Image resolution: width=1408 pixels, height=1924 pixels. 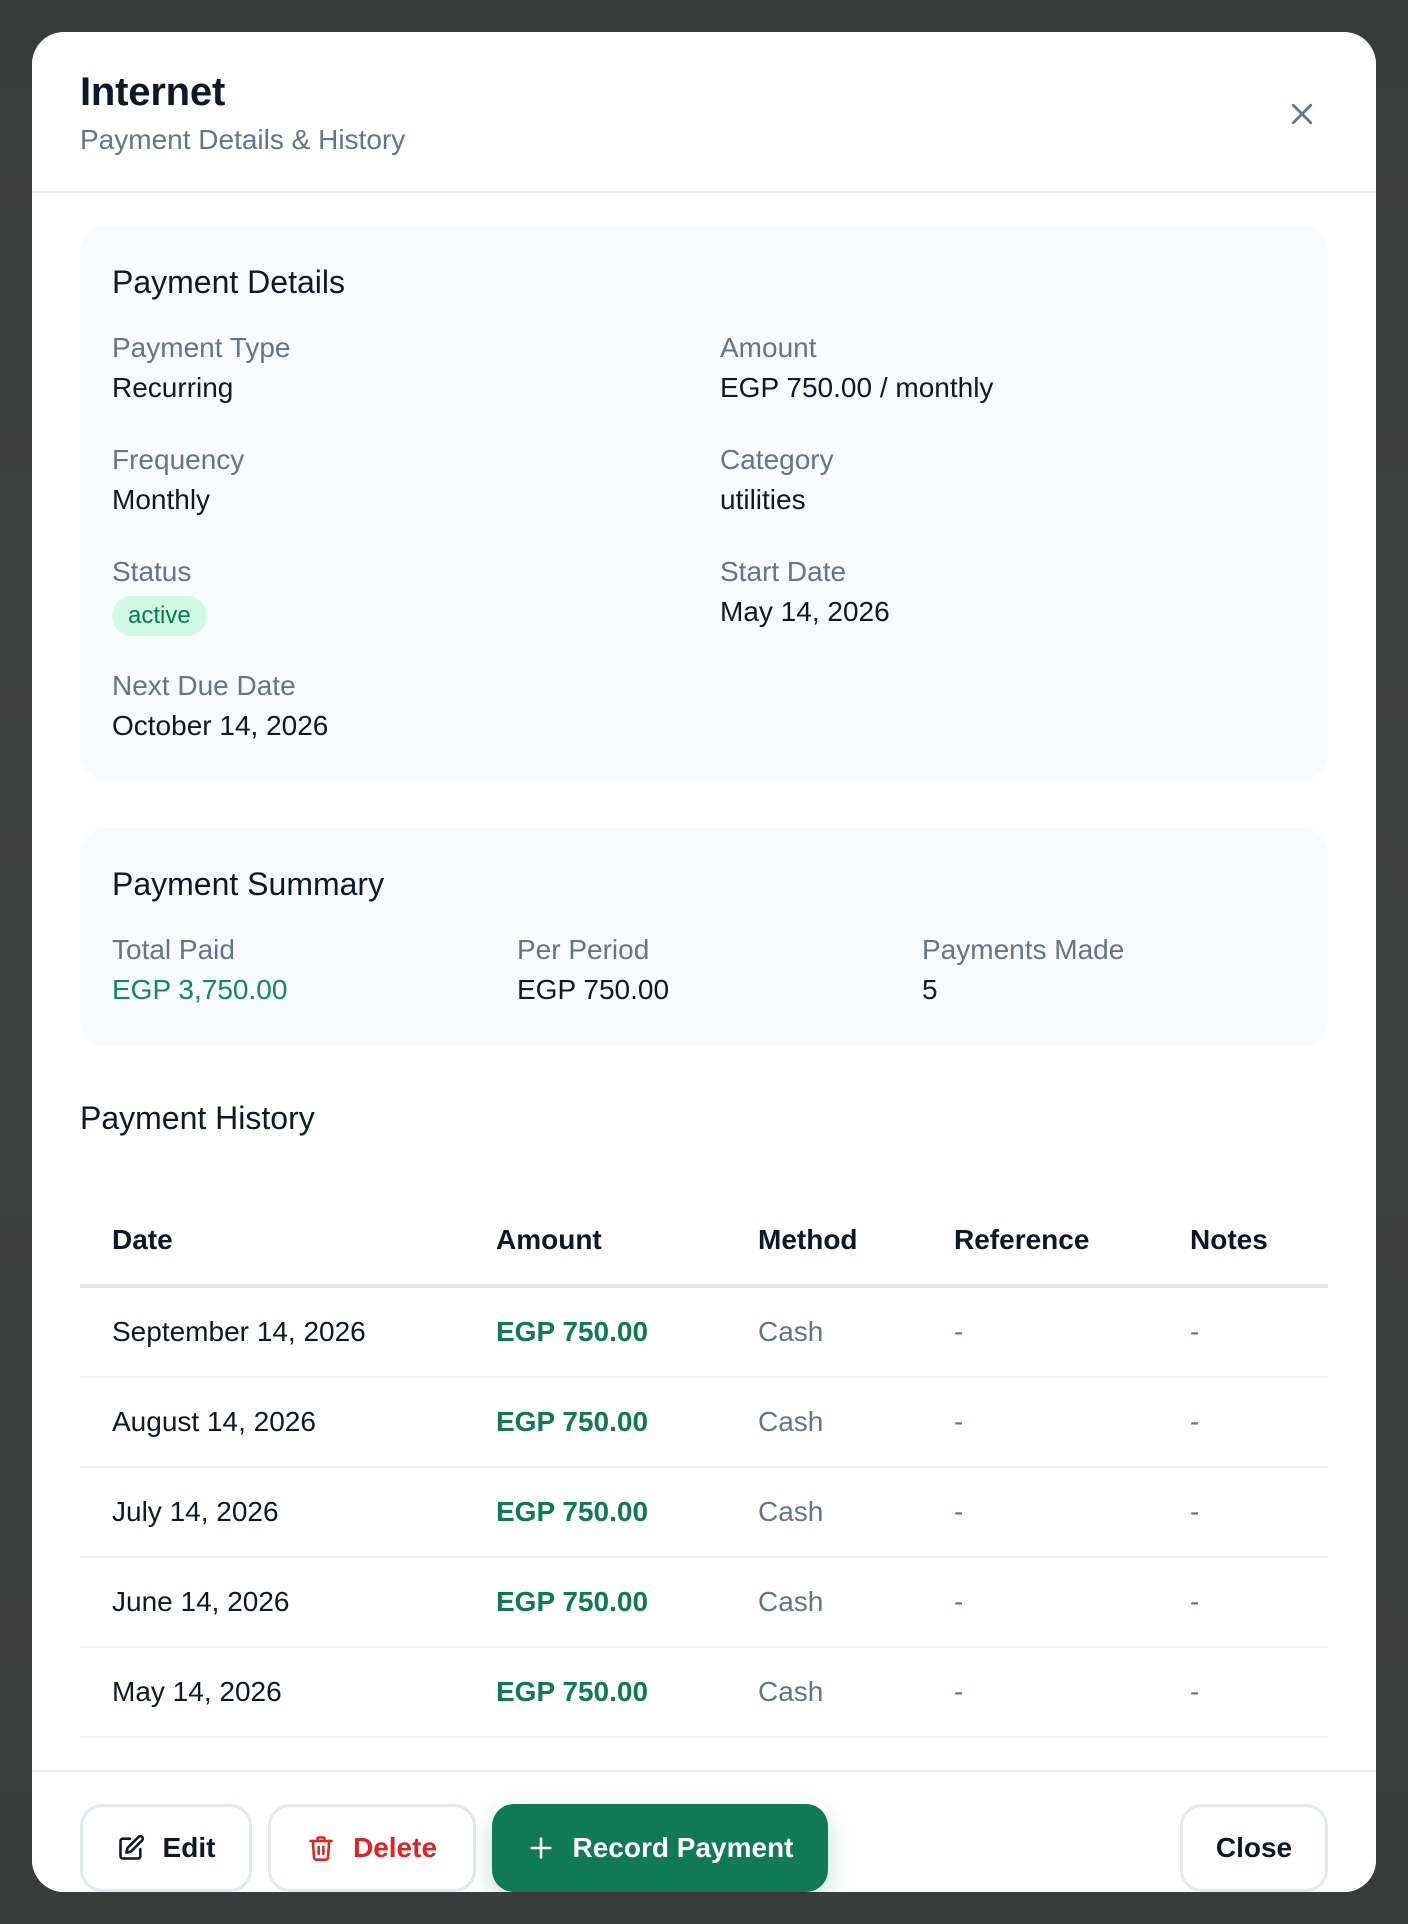 What do you see at coordinates (808, 1239) in the screenshot?
I see `column-header-method: Method` at bounding box center [808, 1239].